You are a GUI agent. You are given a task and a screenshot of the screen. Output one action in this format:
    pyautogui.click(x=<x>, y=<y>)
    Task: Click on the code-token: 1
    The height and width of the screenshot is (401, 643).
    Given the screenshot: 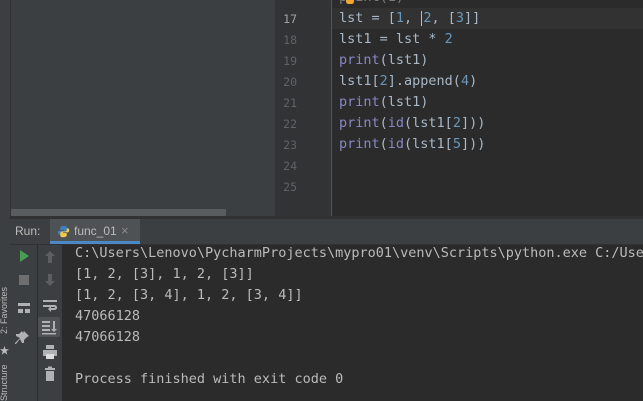 What is the action you would take?
    pyautogui.click(x=400, y=18)
    